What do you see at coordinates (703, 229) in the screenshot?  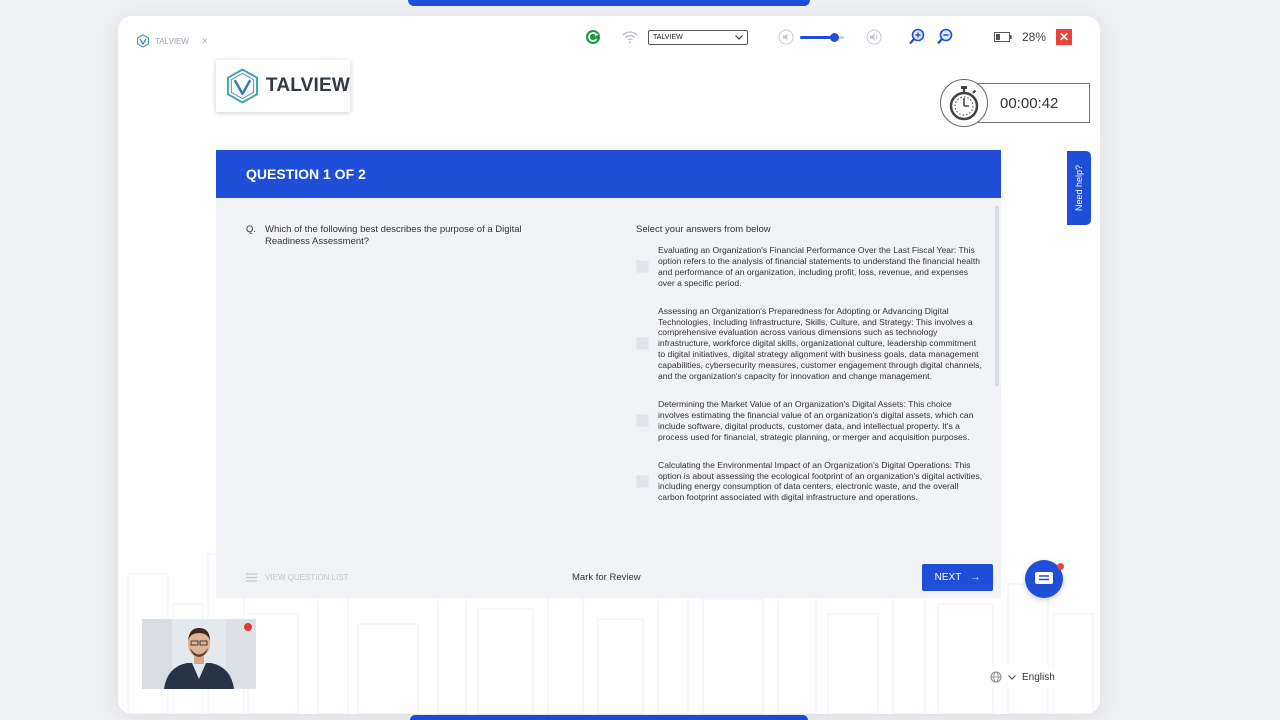 I see `options-title: Select your answers from below` at bounding box center [703, 229].